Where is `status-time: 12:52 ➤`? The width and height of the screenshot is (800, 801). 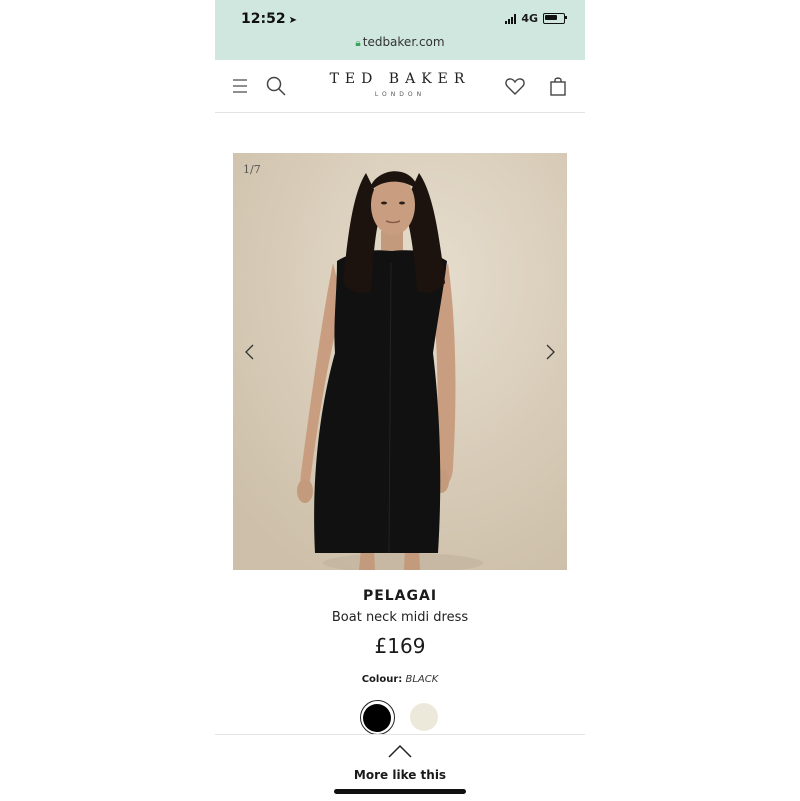 status-time: 12:52 ➤ is located at coordinates (269, 19).